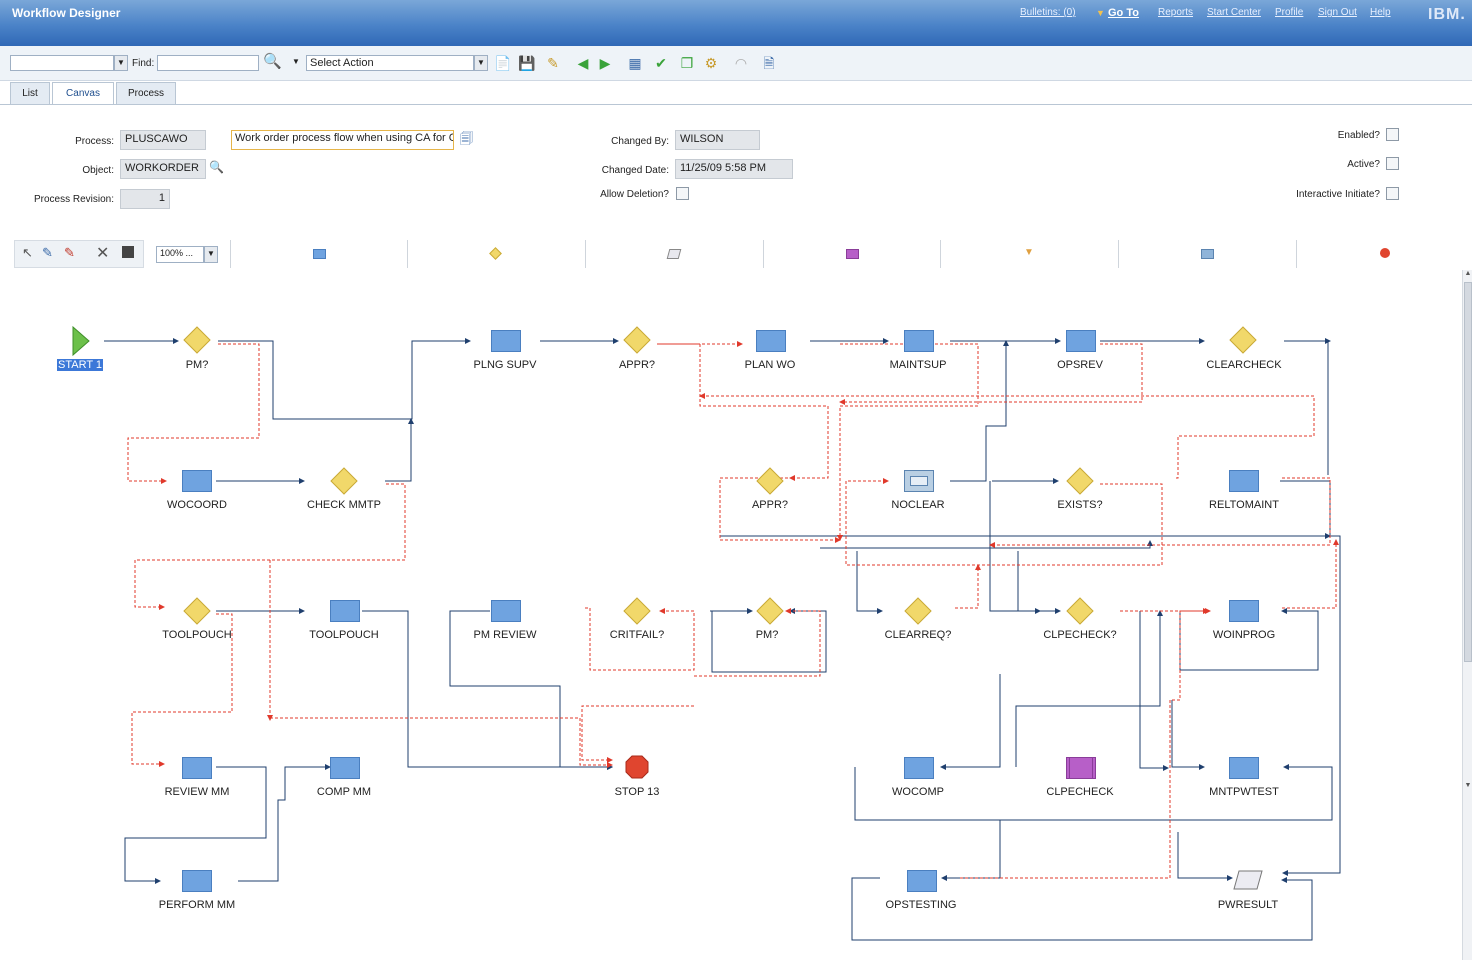 The width and height of the screenshot is (1472, 960). What do you see at coordinates (208, 63) in the screenshot?
I see `find-input` at bounding box center [208, 63].